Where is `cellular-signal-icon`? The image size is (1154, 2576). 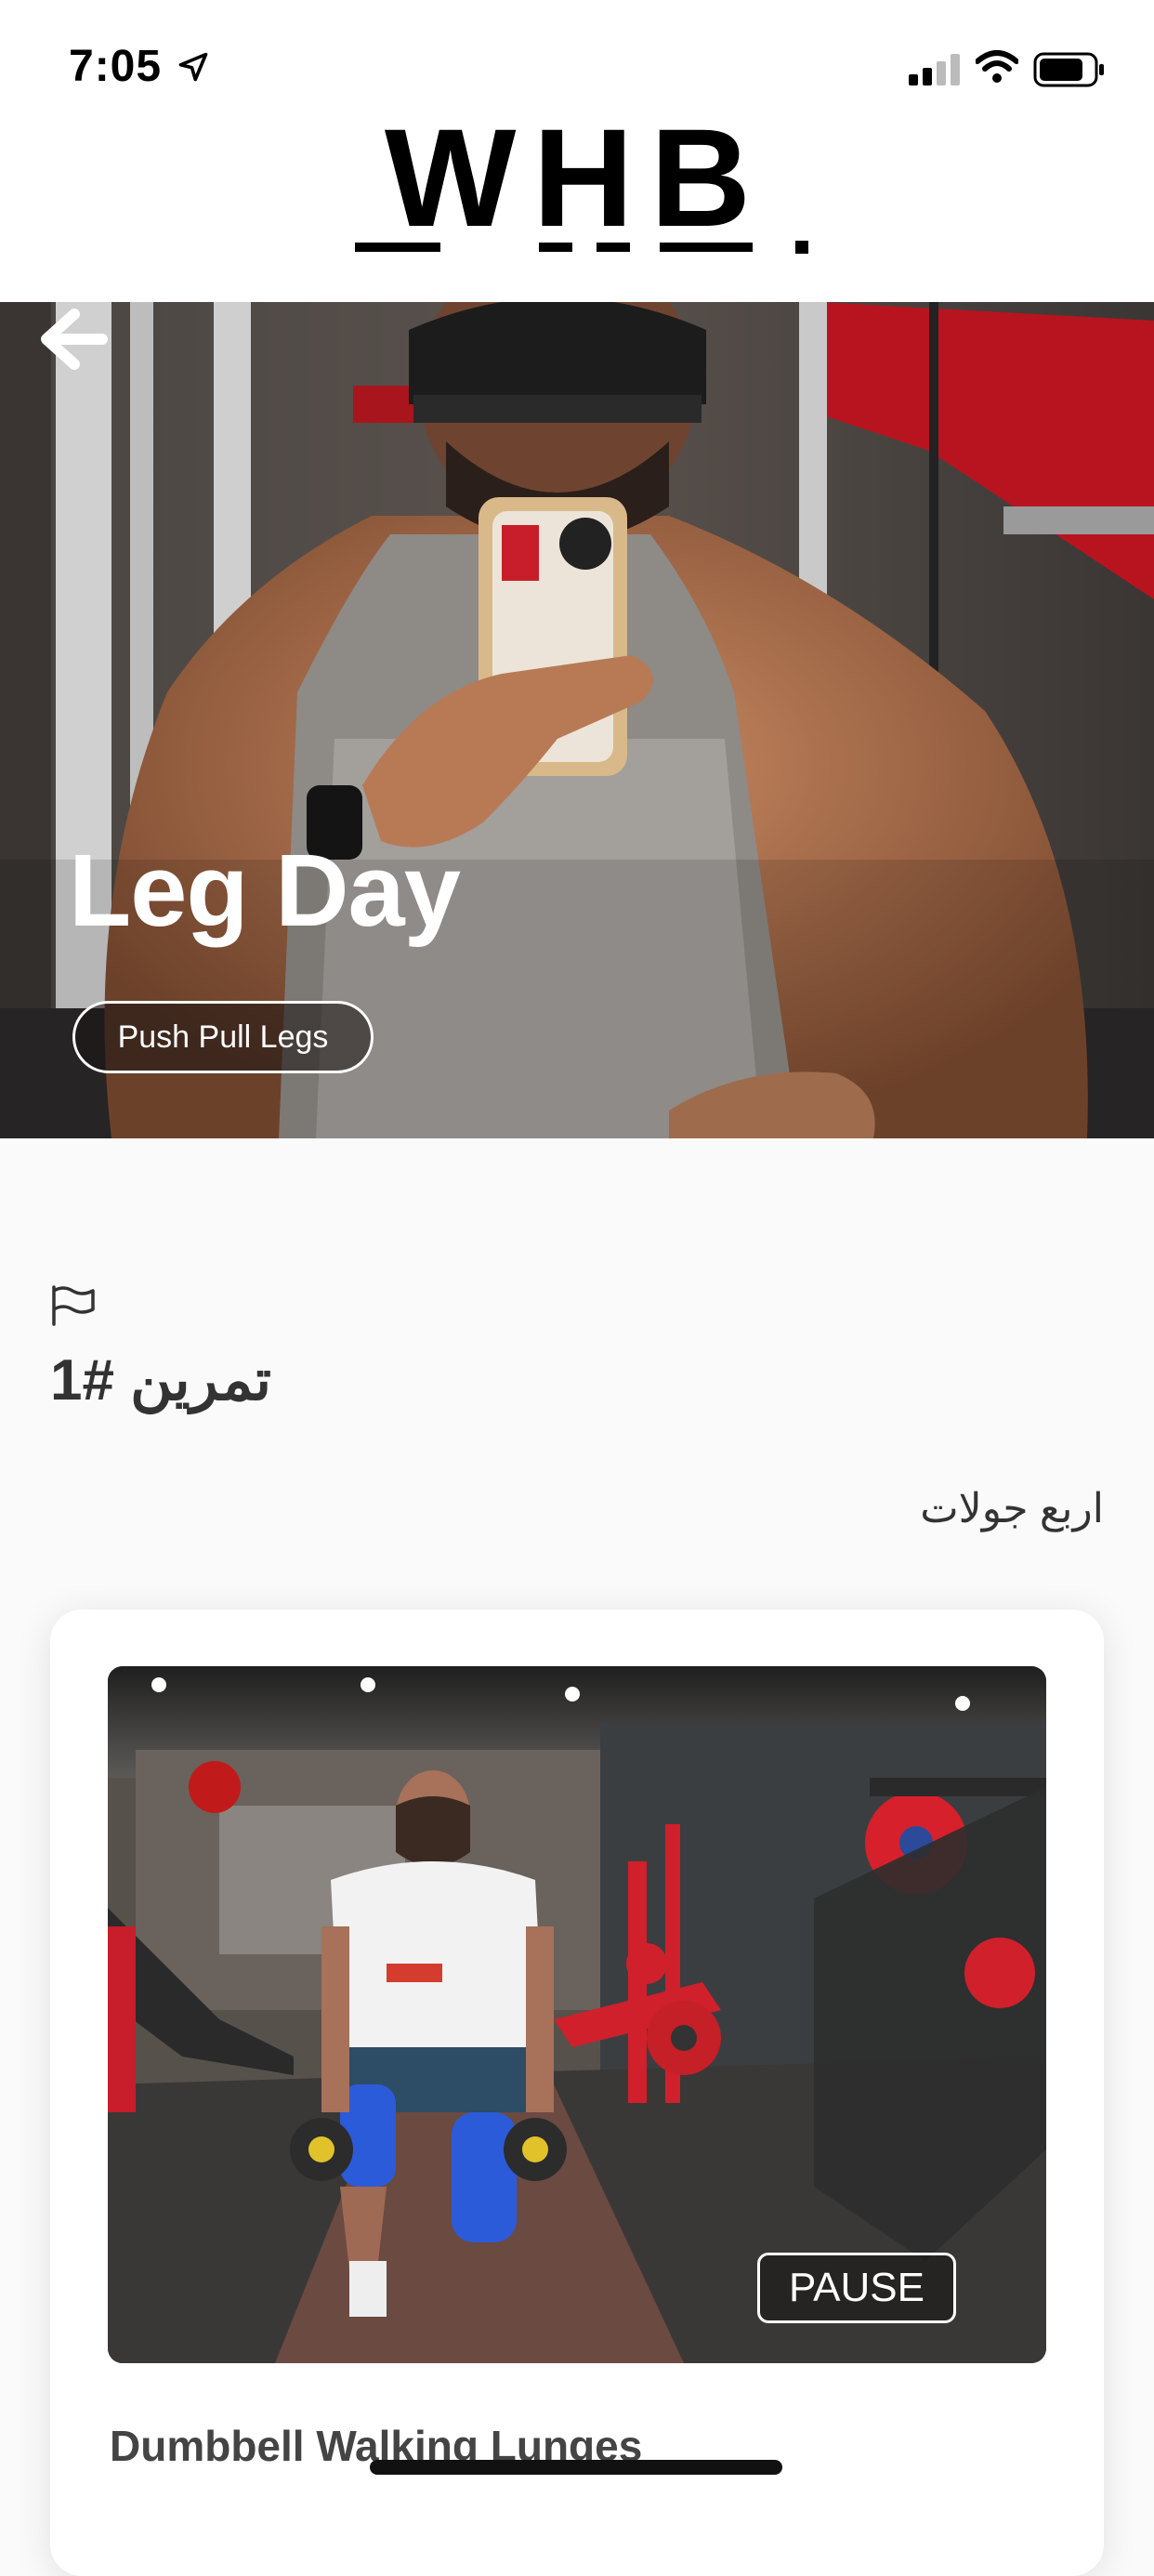 cellular-signal-icon is located at coordinates (934, 69).